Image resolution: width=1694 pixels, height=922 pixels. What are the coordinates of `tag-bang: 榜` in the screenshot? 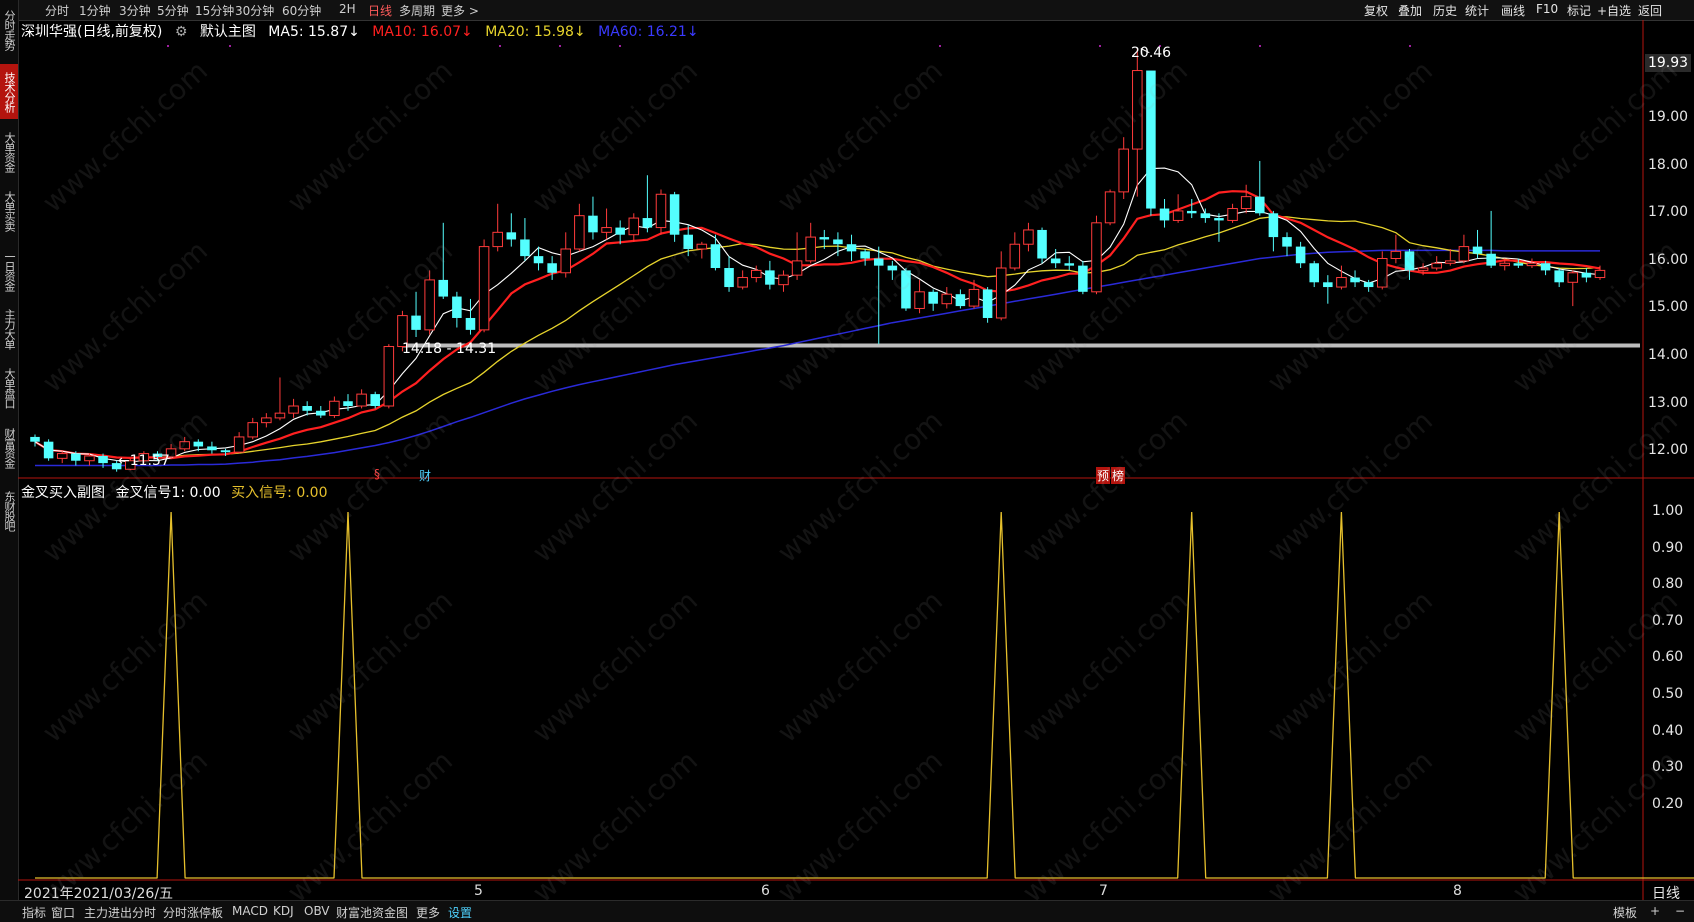 It's located at (1118, 475).